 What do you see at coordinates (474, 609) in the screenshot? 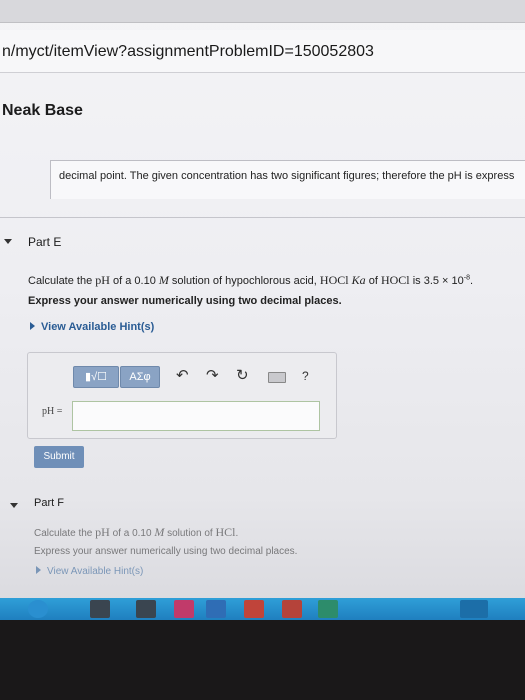
I see `office-icon` at bounding box center [474, 609].